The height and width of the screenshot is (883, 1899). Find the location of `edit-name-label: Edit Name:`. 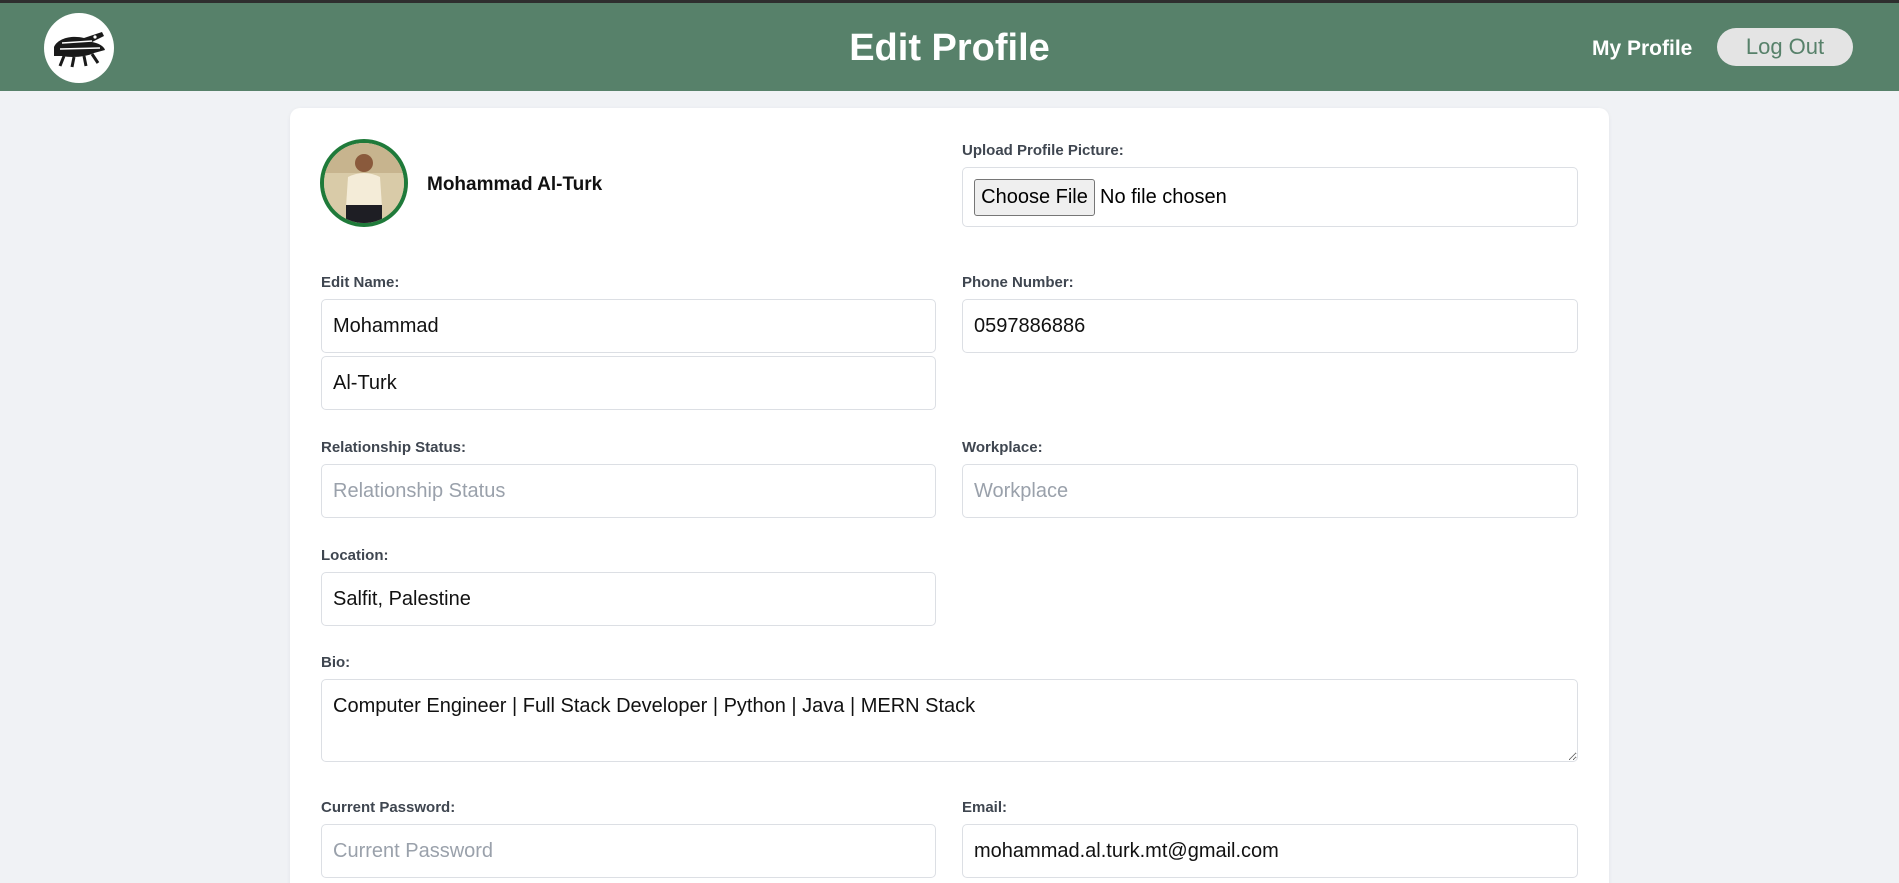

edit-name-label: Edit Name: is located at coordinates (360, 282).